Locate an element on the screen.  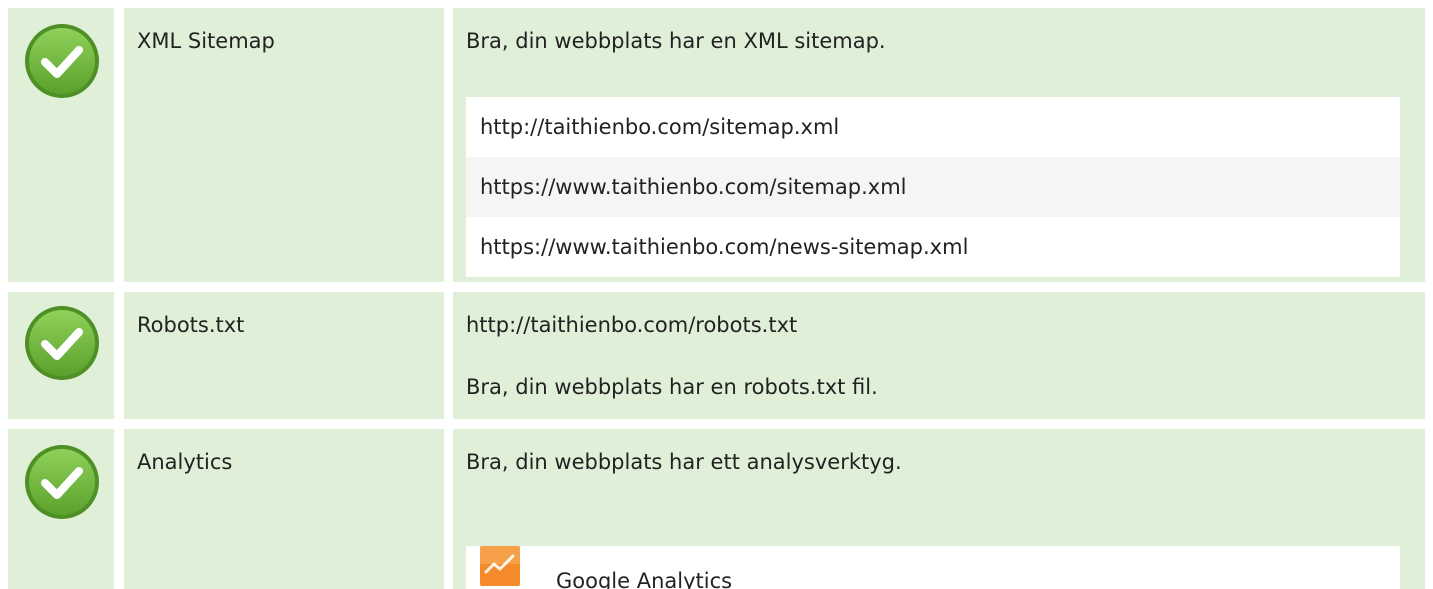
tool-name: Google Analytics is located at coordinates (644, 579).